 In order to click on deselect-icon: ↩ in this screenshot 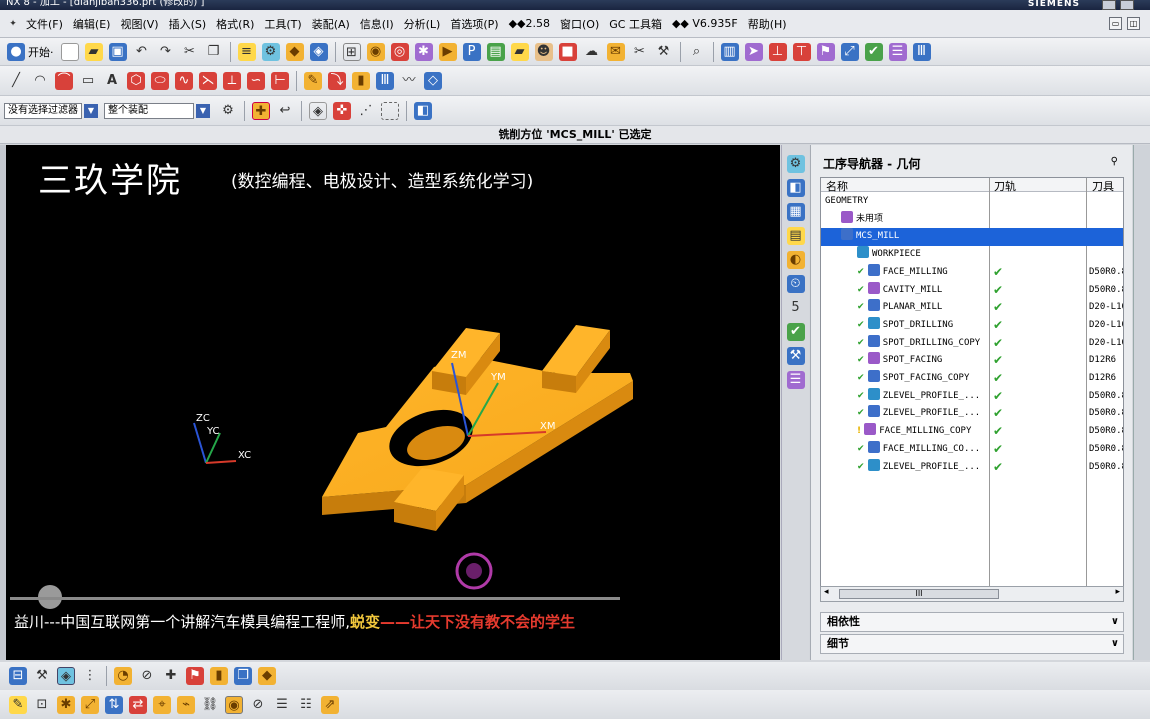, I will do `click(285, 111)`.